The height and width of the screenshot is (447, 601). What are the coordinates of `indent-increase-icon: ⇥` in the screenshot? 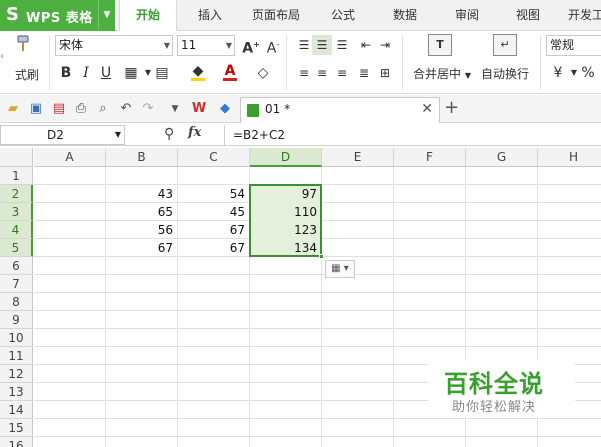 It's located at (385, 45).